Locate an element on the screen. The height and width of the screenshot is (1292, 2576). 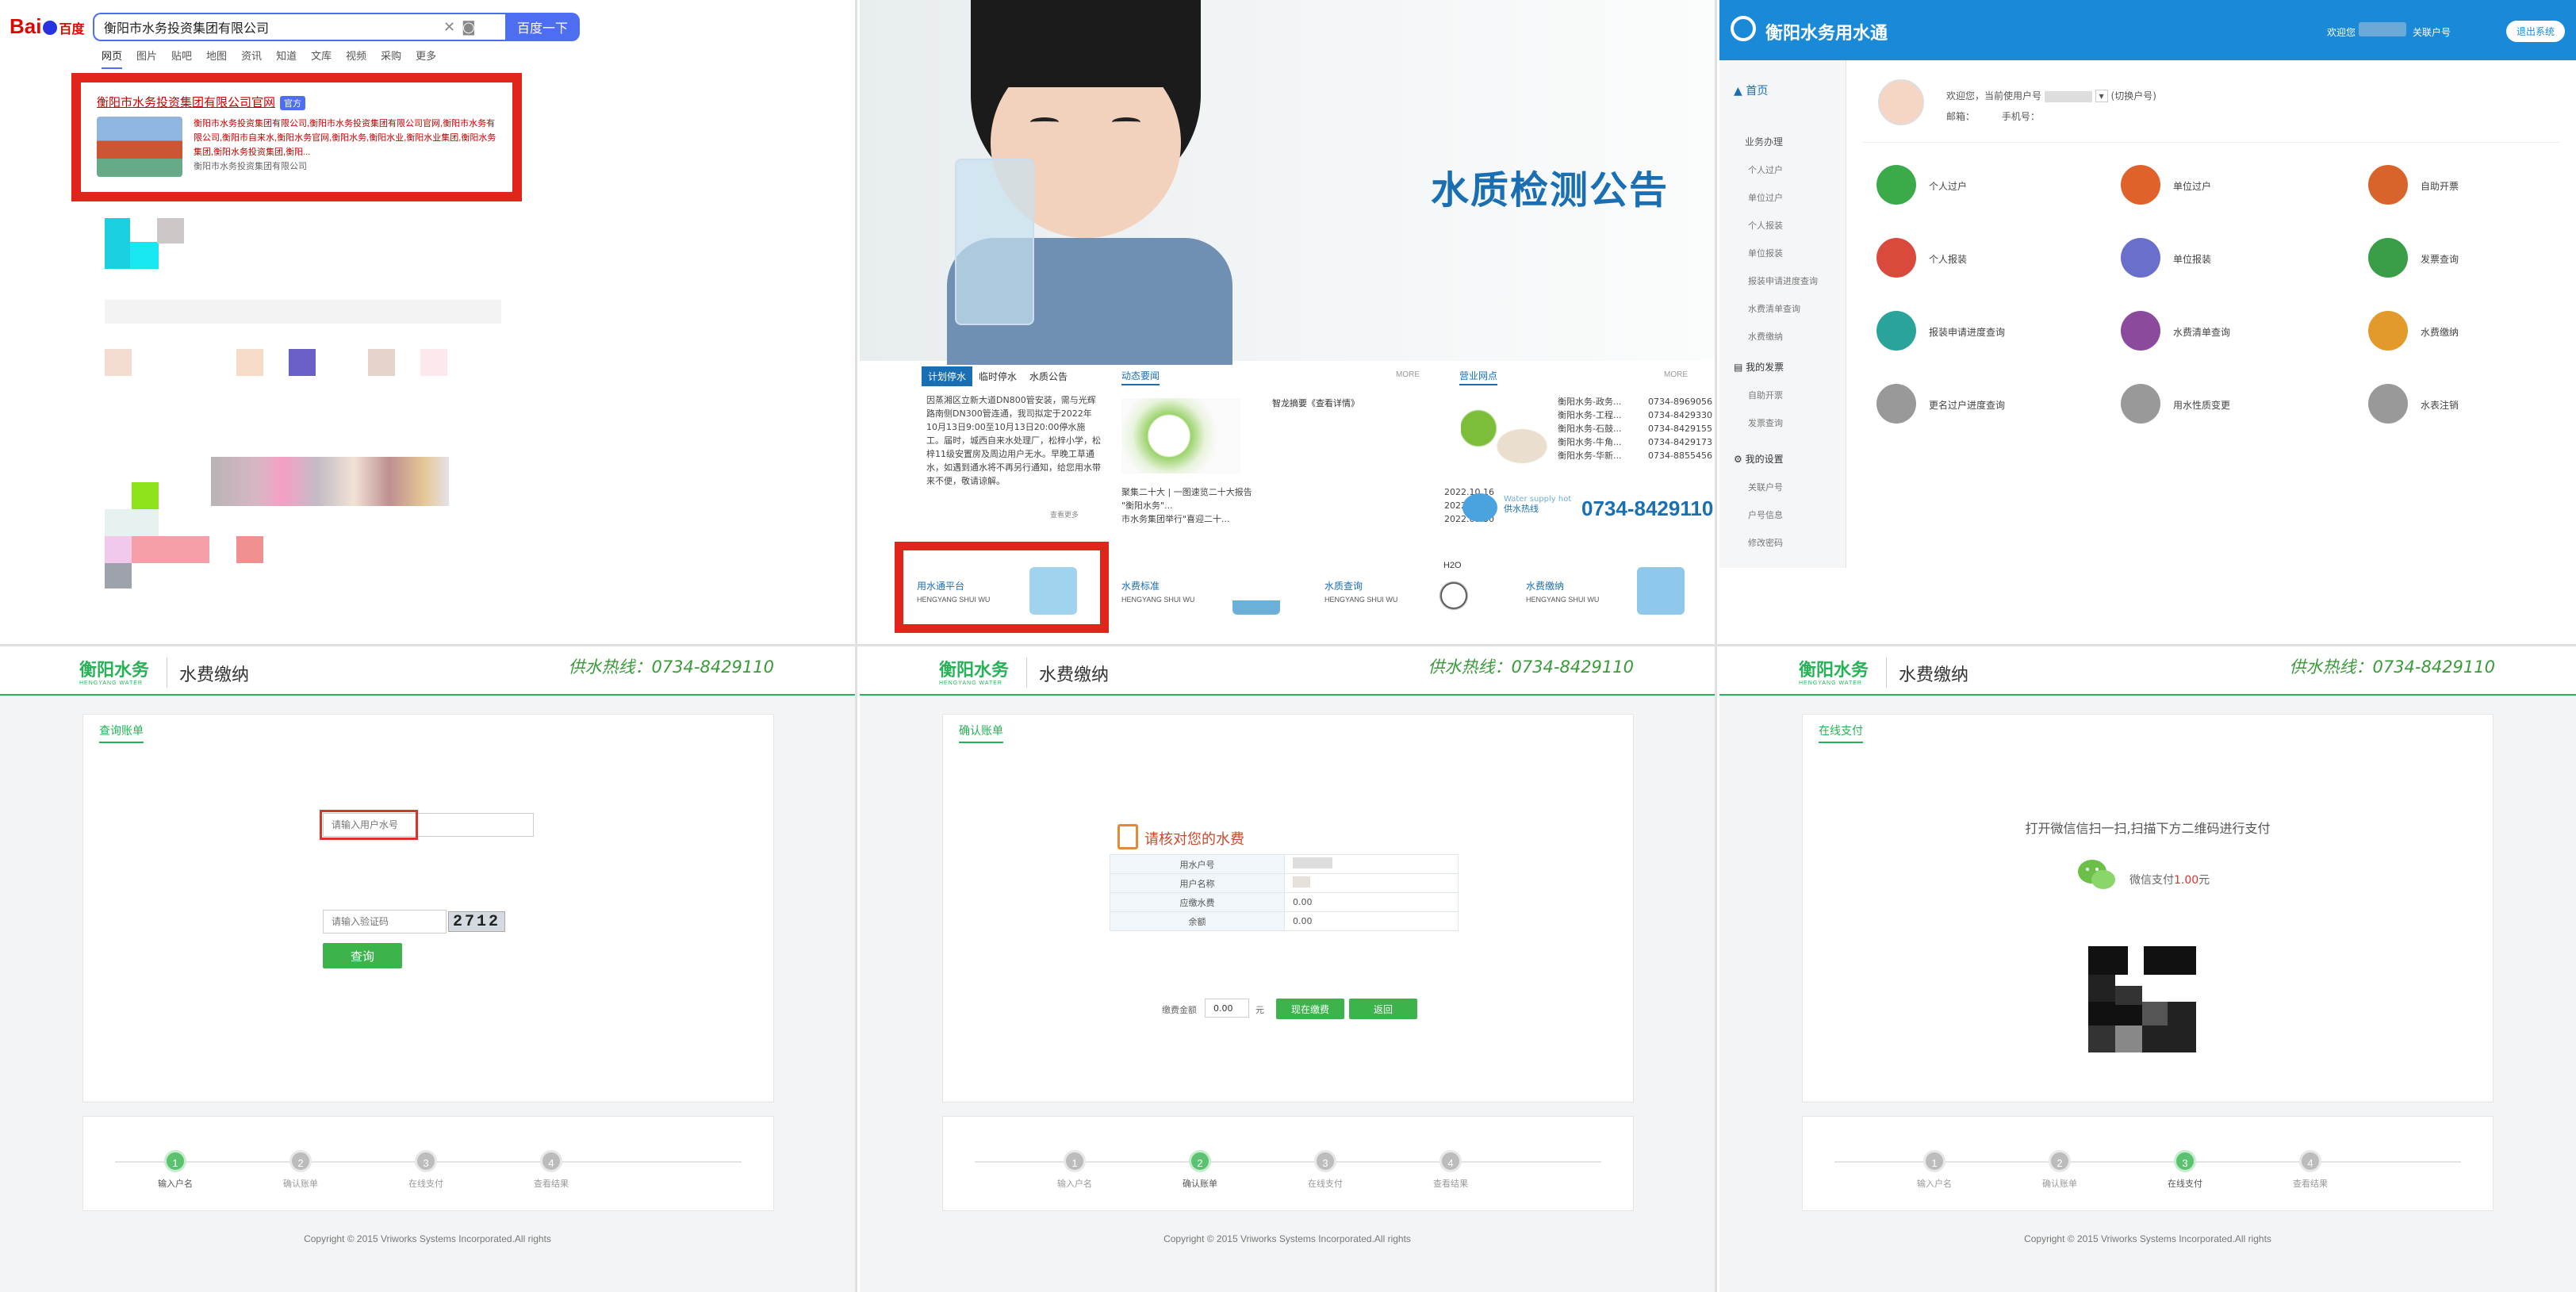
sidebar-item-company-install: 单位报装 is located at coordinates (1766, 253).